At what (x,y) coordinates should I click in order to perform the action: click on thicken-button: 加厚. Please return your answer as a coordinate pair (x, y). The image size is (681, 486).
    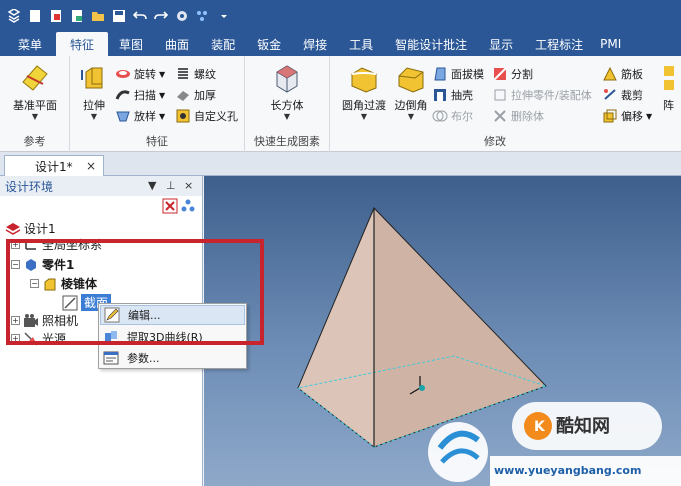
    Looking at the image, I should click on (195, 95).